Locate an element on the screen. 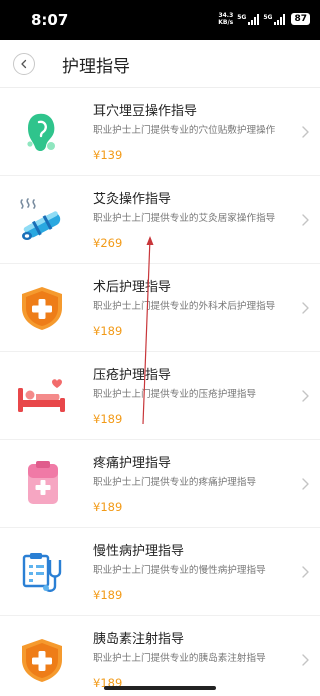 Image resolution: width=320 pixels, height=696 pixels. signal-icon-2: 5G is located at coordinates (274, 19).